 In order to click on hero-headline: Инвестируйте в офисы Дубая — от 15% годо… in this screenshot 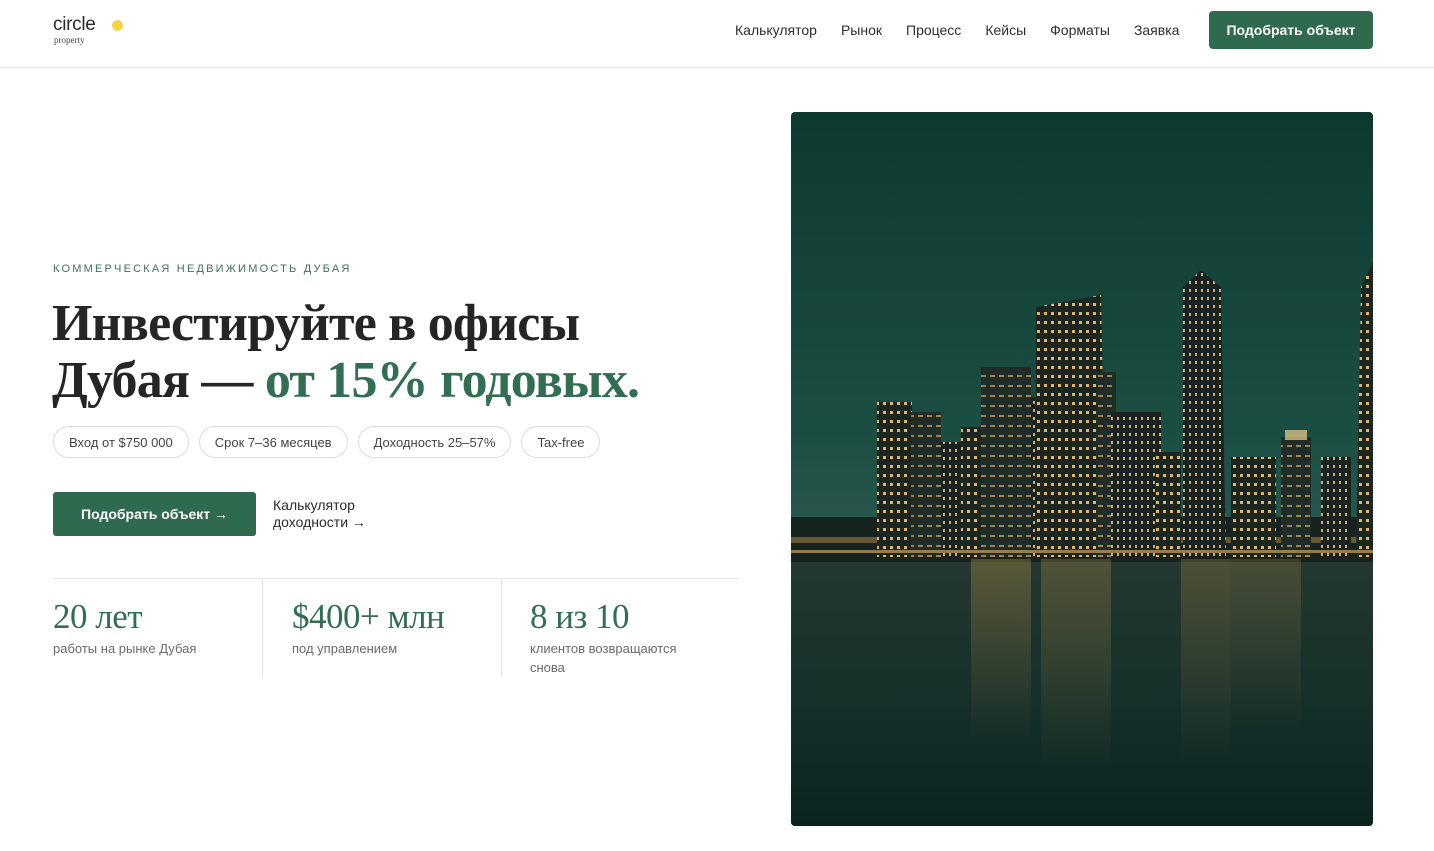, I will do `click(402, 352)`.